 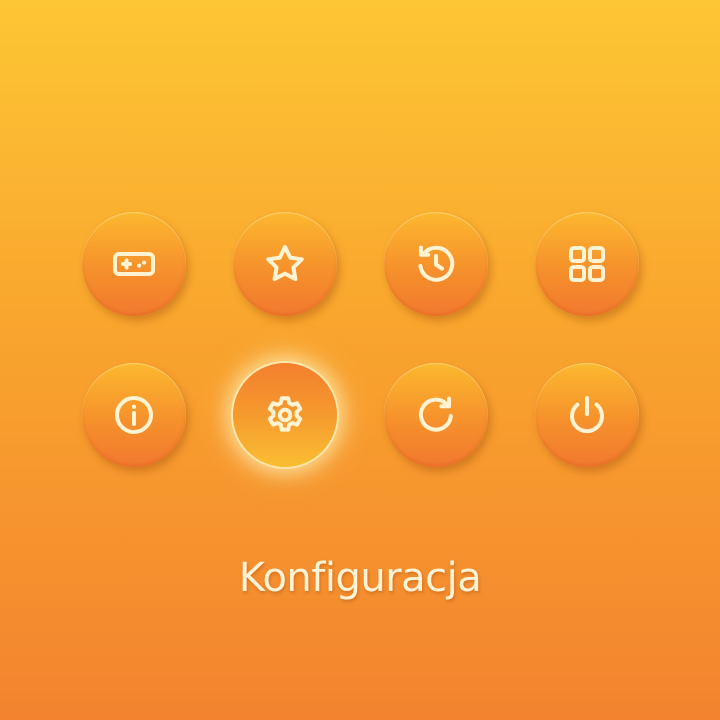 I want to click on info-button, so click(x=134, y=415).